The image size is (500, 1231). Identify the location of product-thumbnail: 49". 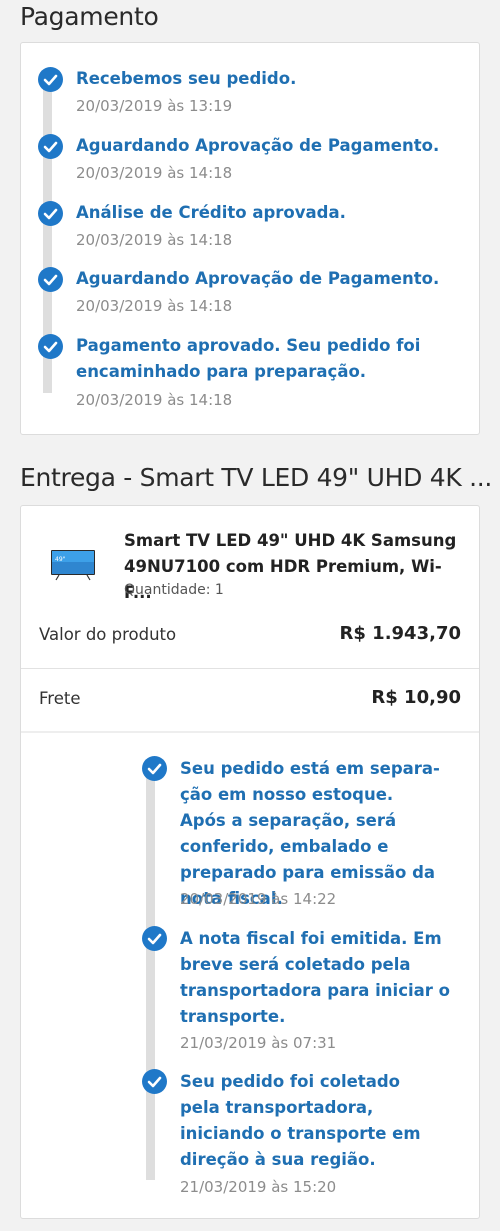
(73, 564).